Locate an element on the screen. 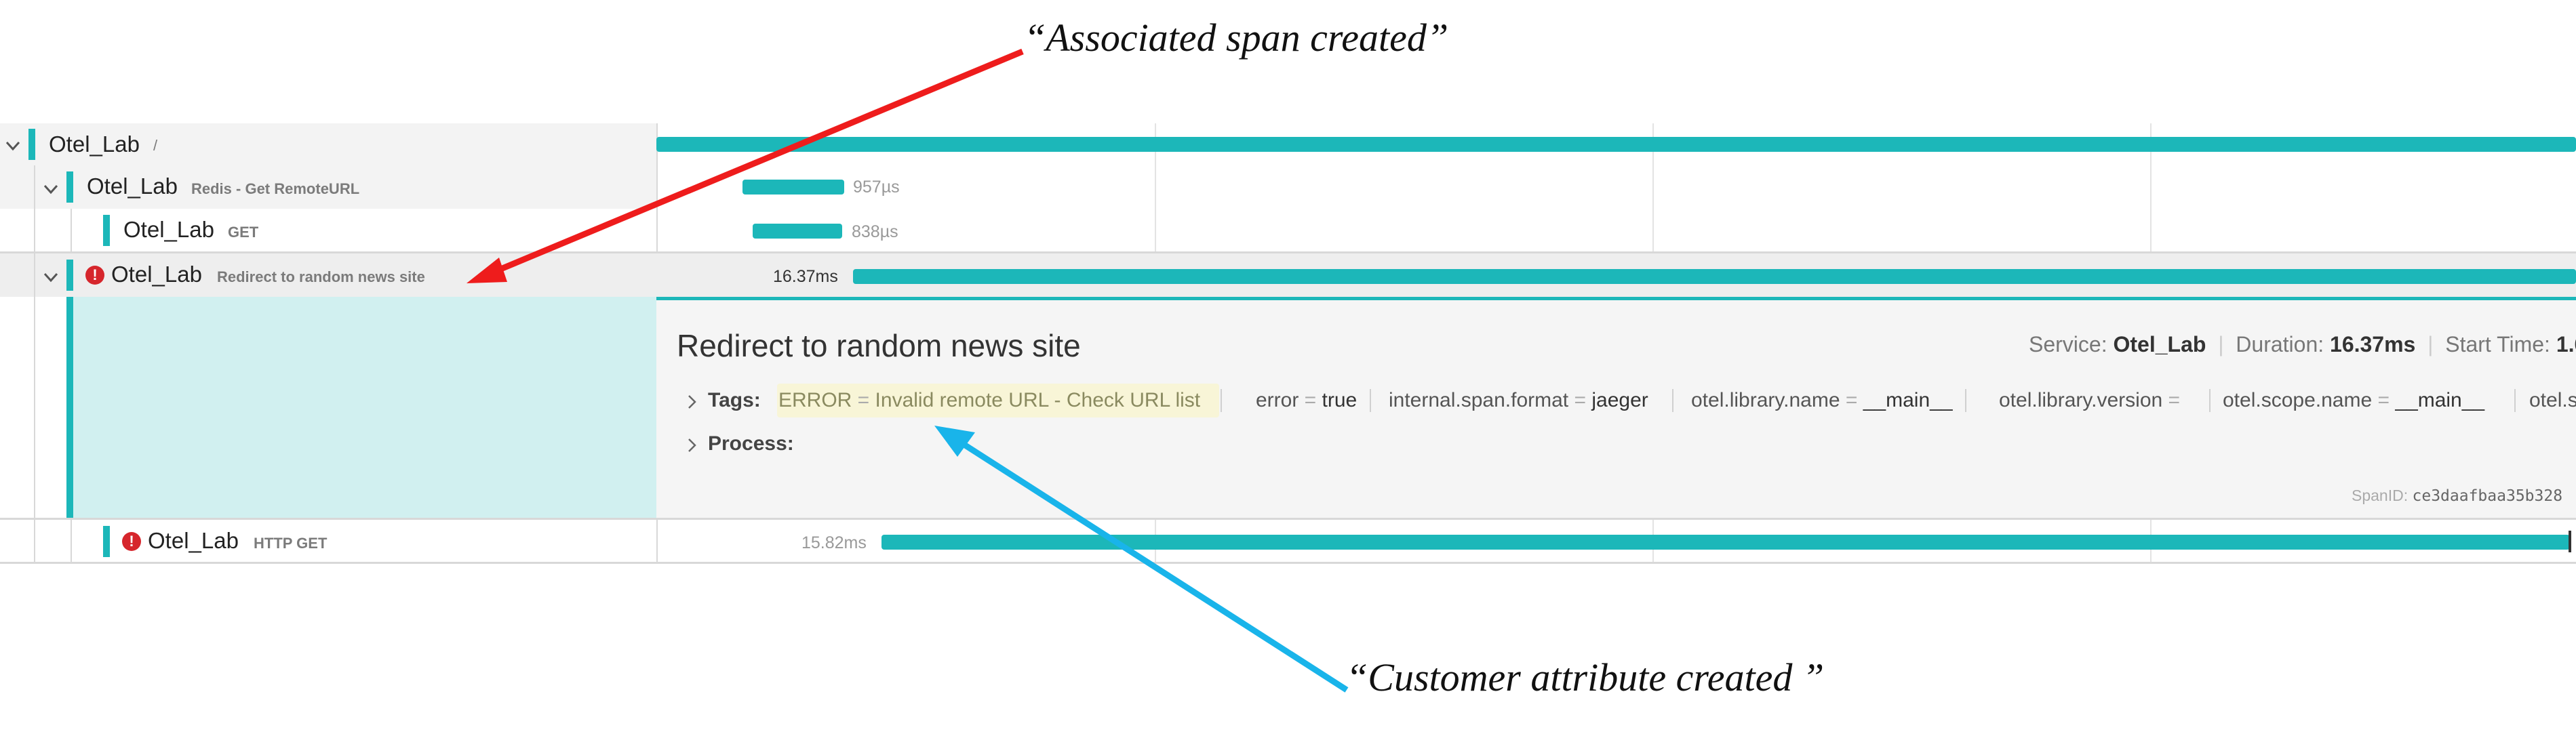 The height and width of the screenshot is (736, 2576). blue-arrow-head is located at coordinates (955, 442).